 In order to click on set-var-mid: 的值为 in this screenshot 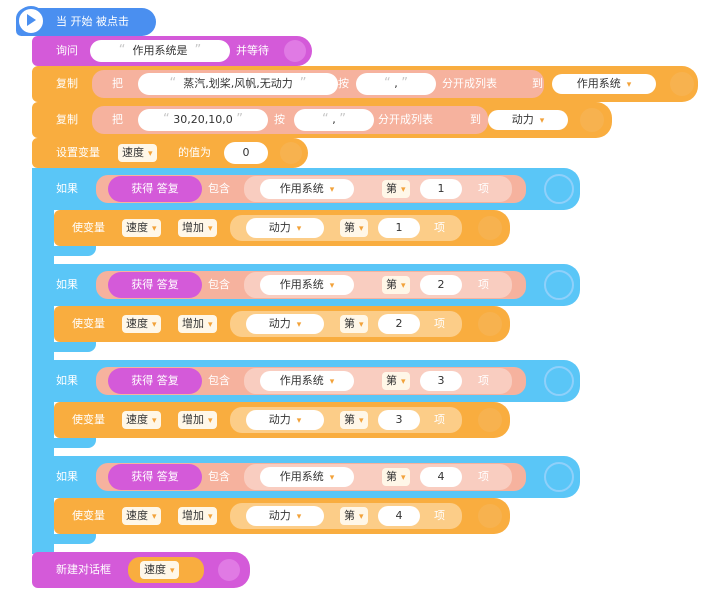, I will do `click(194, 152)`.